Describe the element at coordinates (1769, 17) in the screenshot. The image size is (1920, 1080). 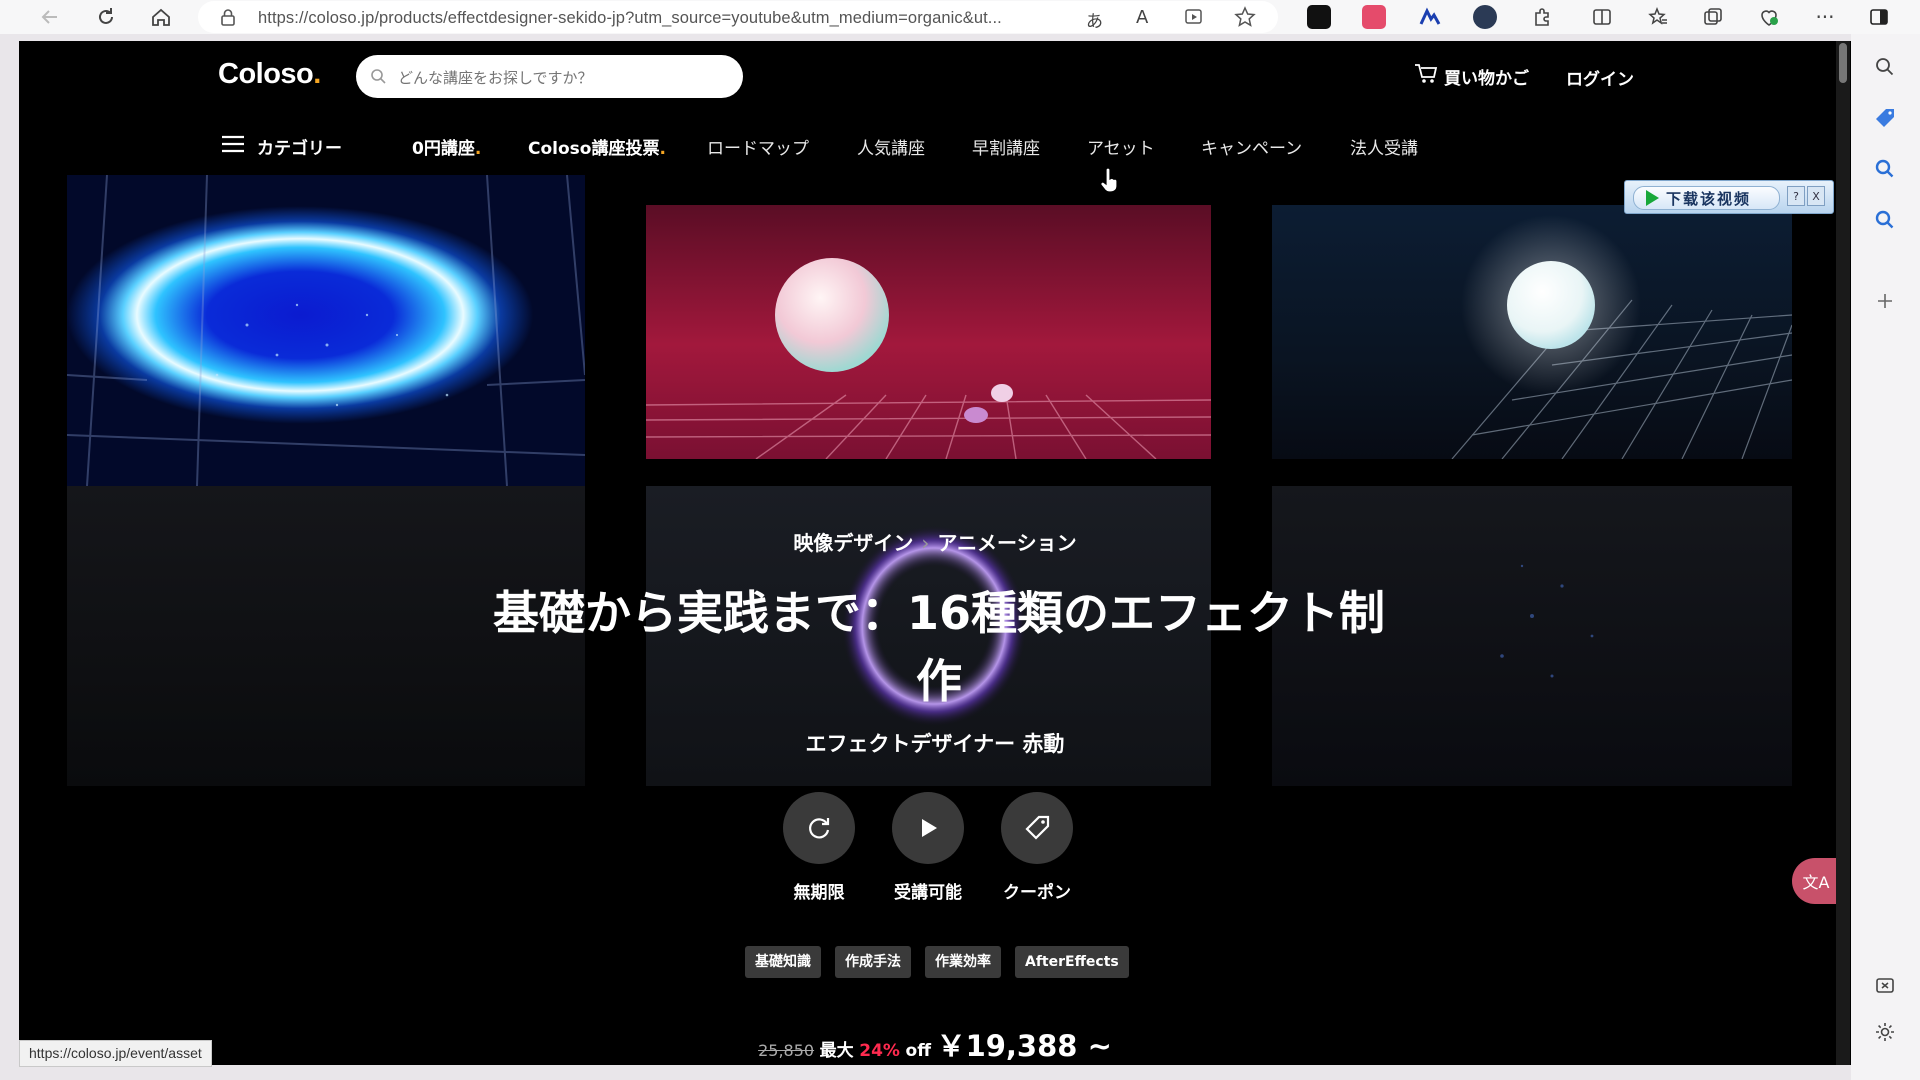
I see `browser-essentials-icon` at that location.